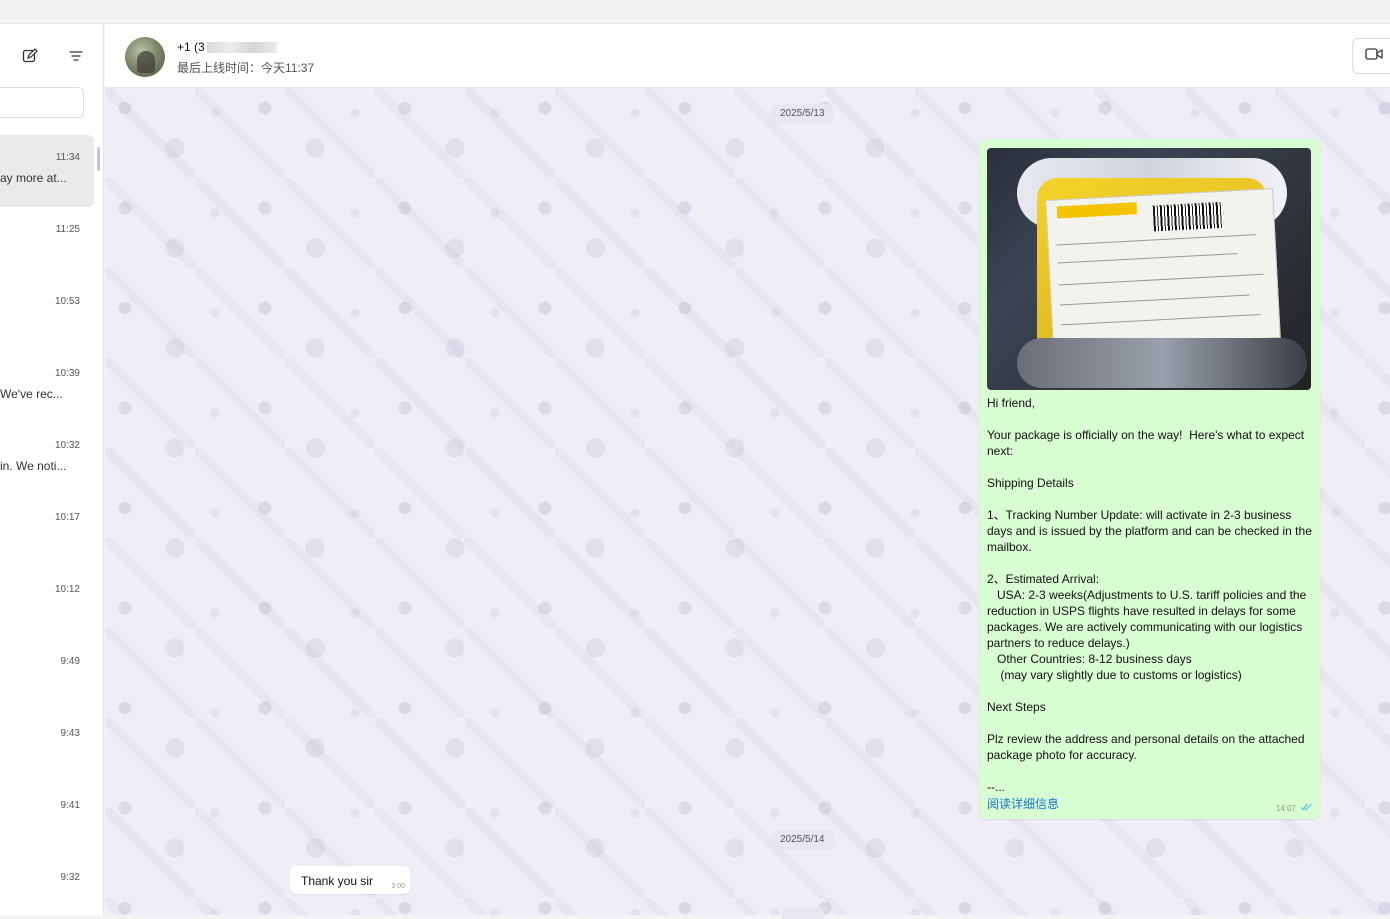  Describe the element at coordinates (67, 373) in the screenshot. I see `chat-time: 10:39` at that location.